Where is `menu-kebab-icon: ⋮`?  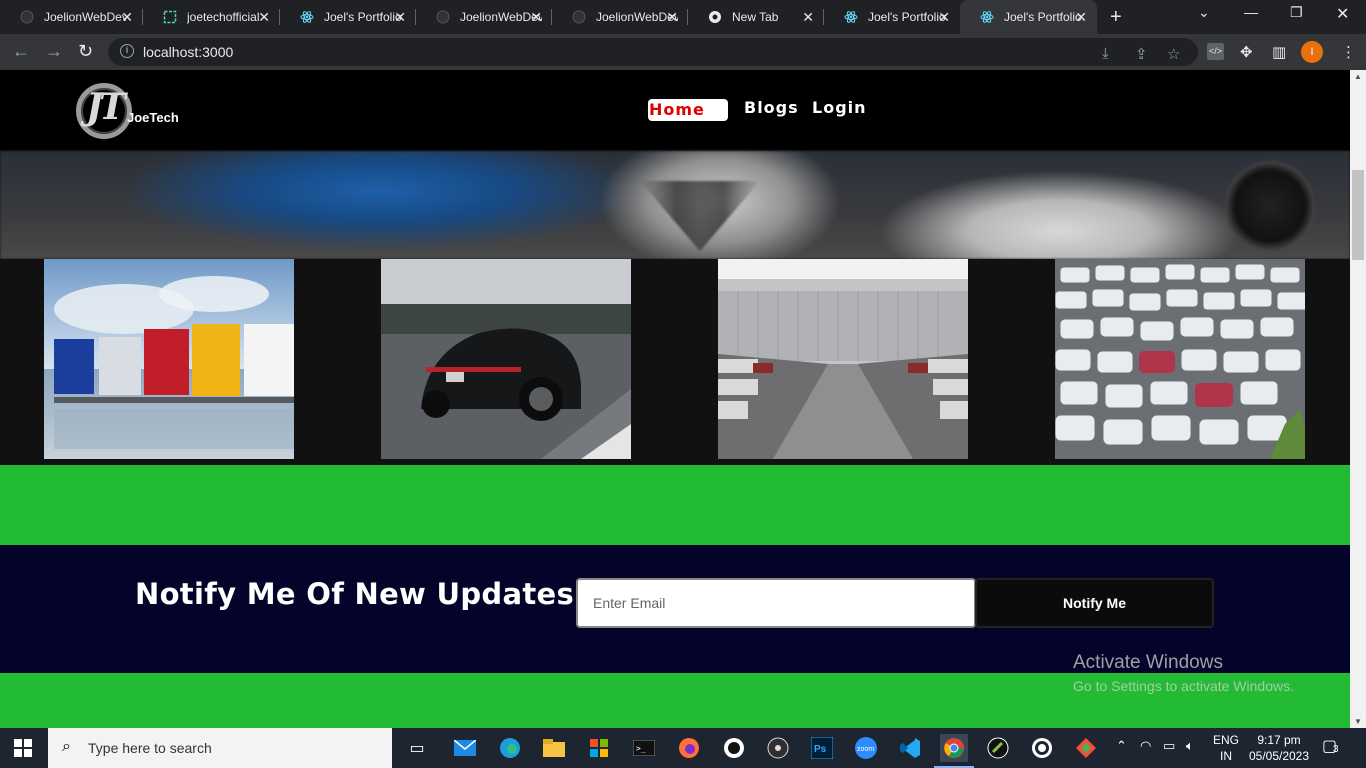 menu-kebab-icon: ⋮ is located at coordinates (1348, 52).